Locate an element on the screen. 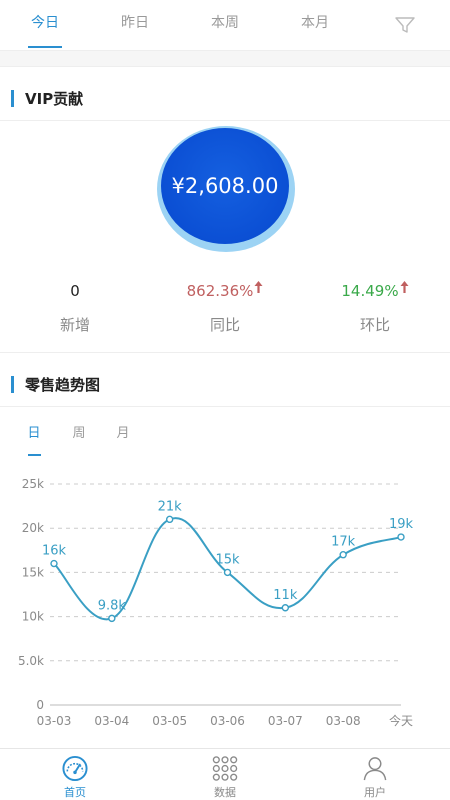 This screenshot has height=800, width=450. vip-amount: ¥2,608.00 is located at coordinates (225, 186).